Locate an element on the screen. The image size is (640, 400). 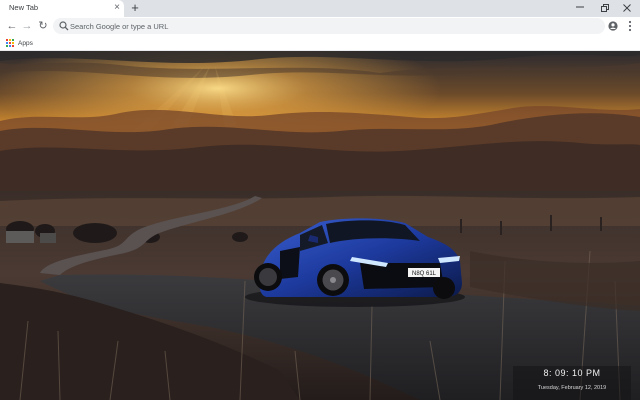
close-window-button is located at coordinates (626, 7).